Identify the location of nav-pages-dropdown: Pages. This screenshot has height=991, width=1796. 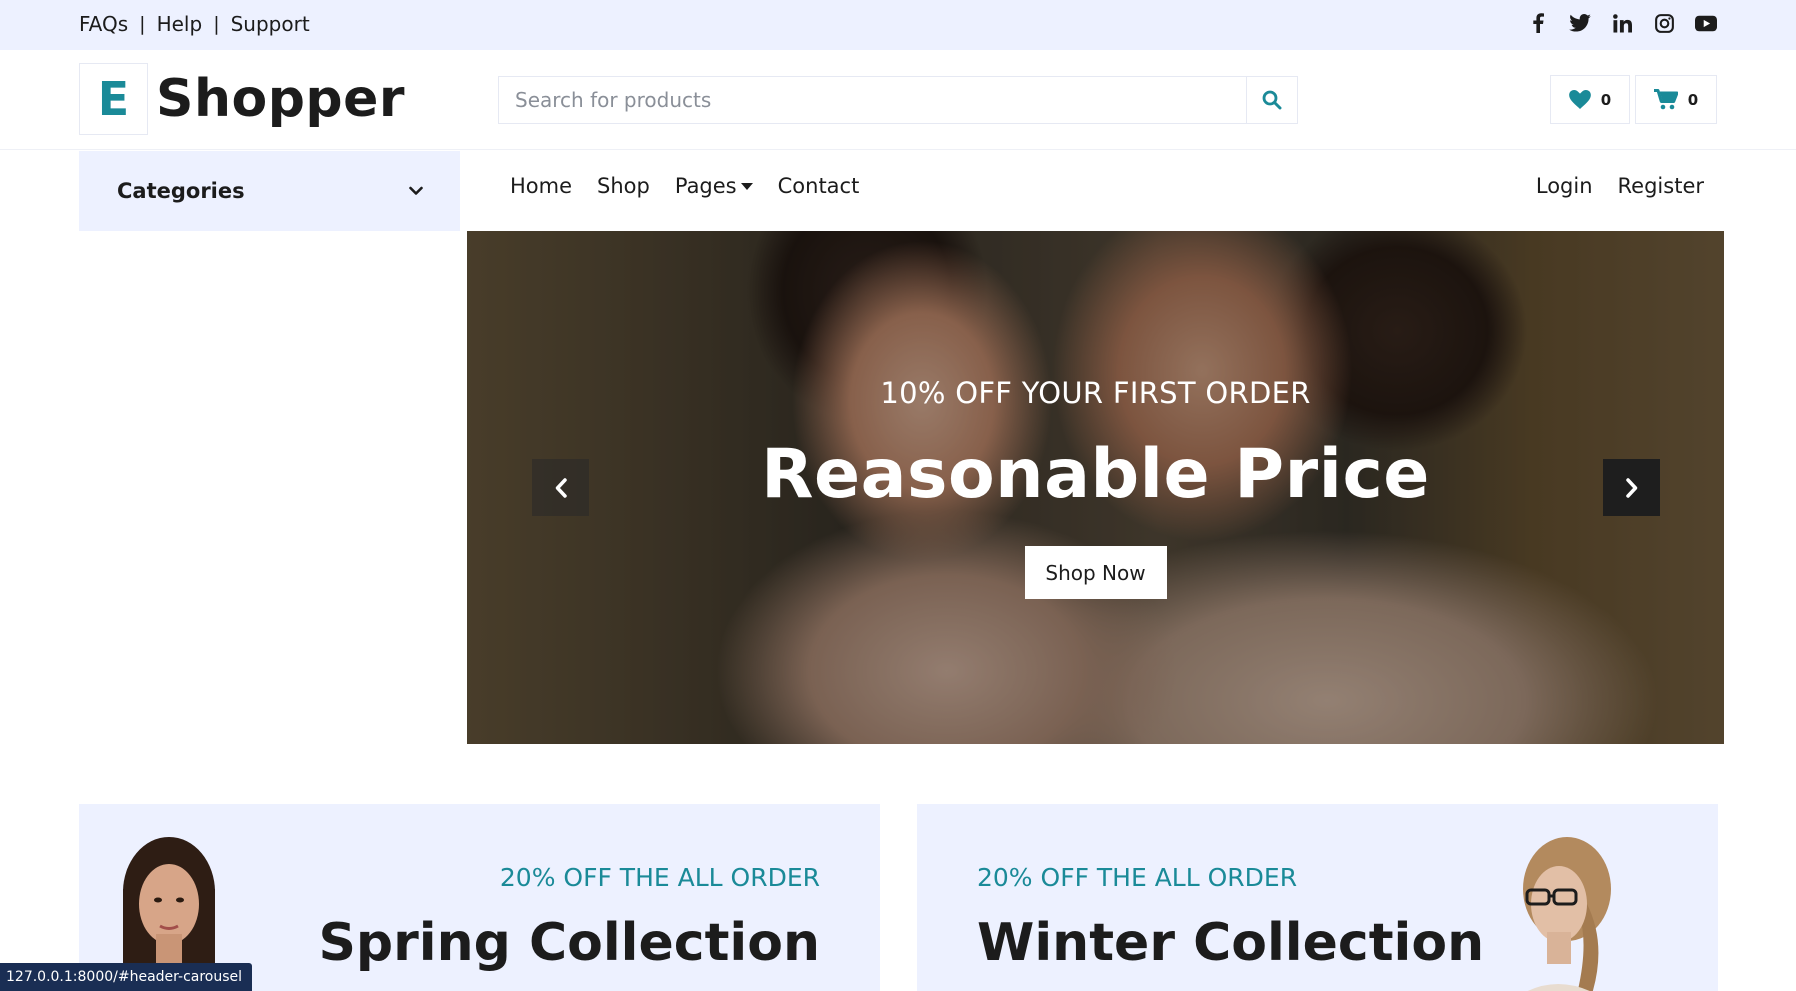
(714, 186).